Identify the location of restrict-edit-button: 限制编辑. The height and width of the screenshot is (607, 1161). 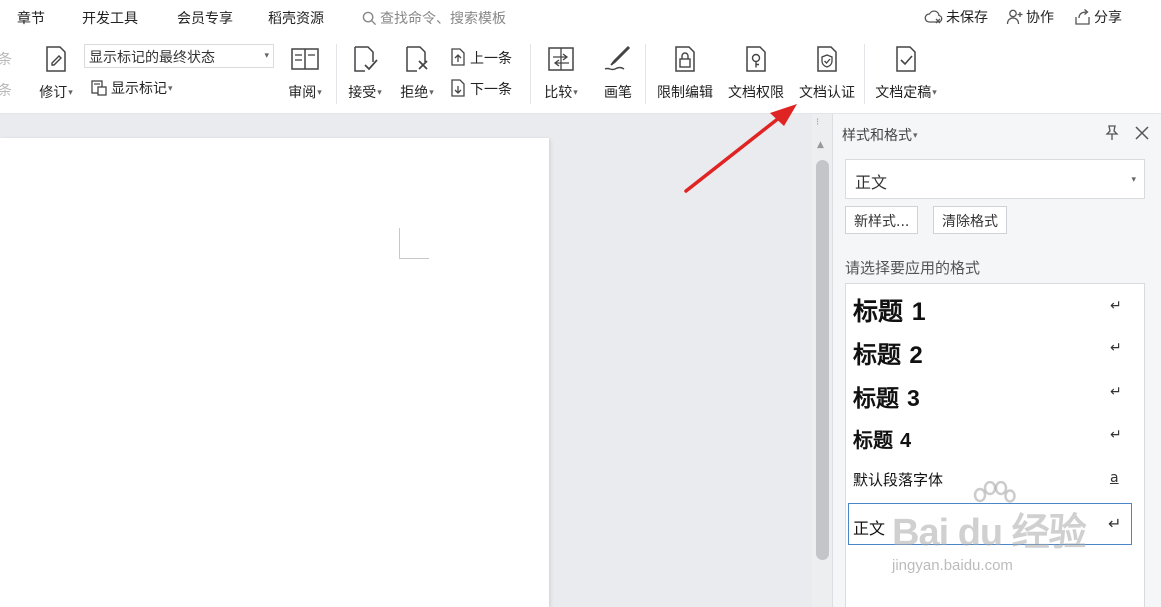
(685, 72).